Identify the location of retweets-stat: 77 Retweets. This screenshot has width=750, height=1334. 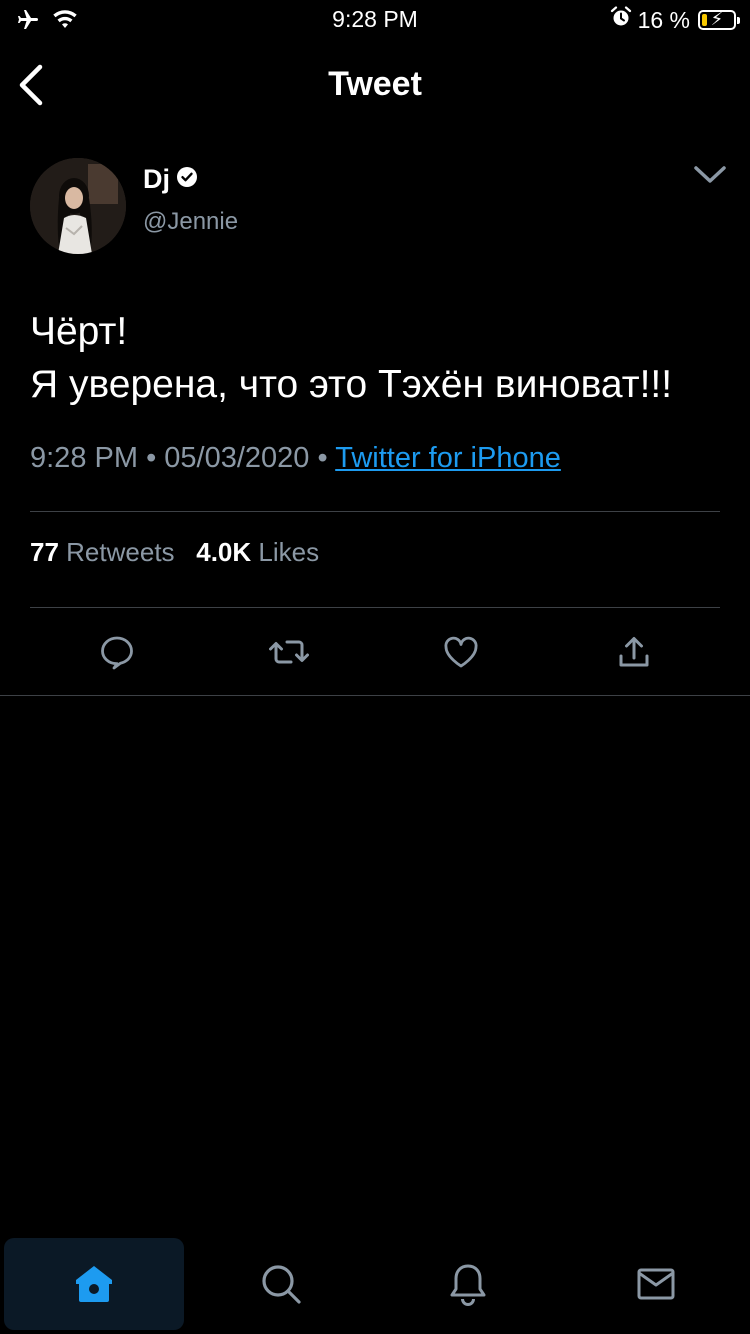
(106, 552).